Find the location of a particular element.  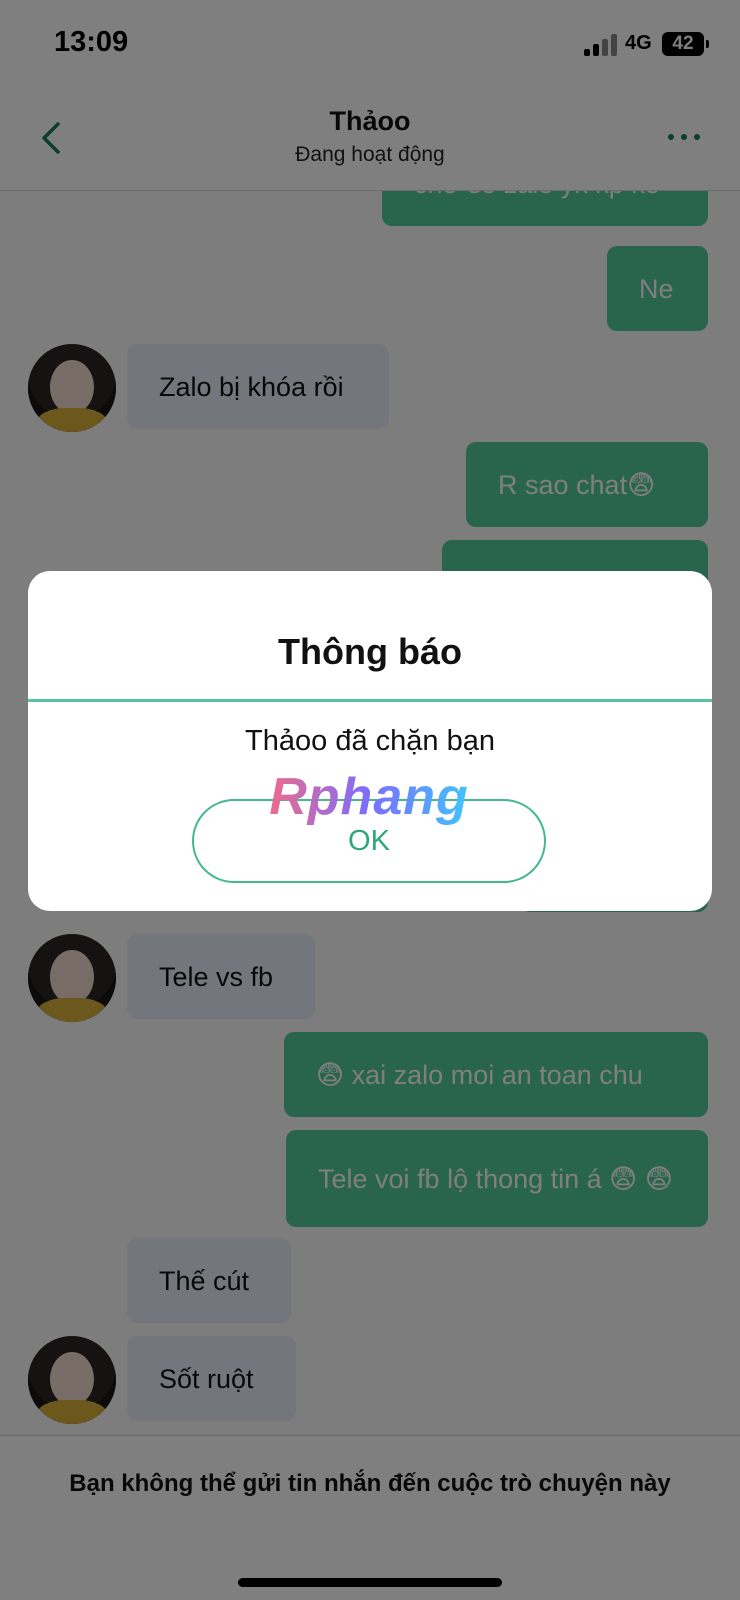

dialog-message: Thảoo đã chặn bạn is located at coordinates (370, 741).